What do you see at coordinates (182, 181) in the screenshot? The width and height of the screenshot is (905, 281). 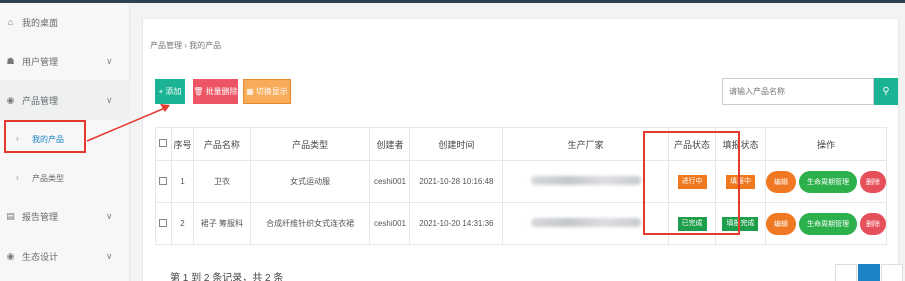 I see `row-index: 1` at bounding box center [182, 181].